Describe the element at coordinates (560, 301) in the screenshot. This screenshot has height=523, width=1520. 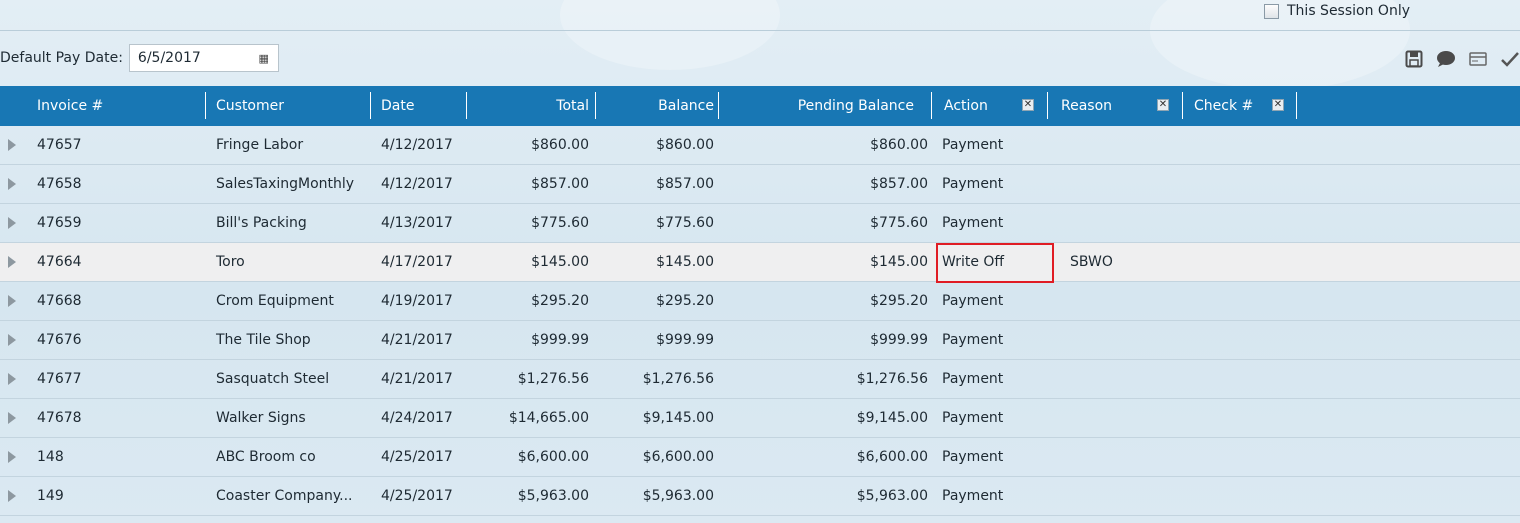
I see `total-cell: $295.20` at that location.